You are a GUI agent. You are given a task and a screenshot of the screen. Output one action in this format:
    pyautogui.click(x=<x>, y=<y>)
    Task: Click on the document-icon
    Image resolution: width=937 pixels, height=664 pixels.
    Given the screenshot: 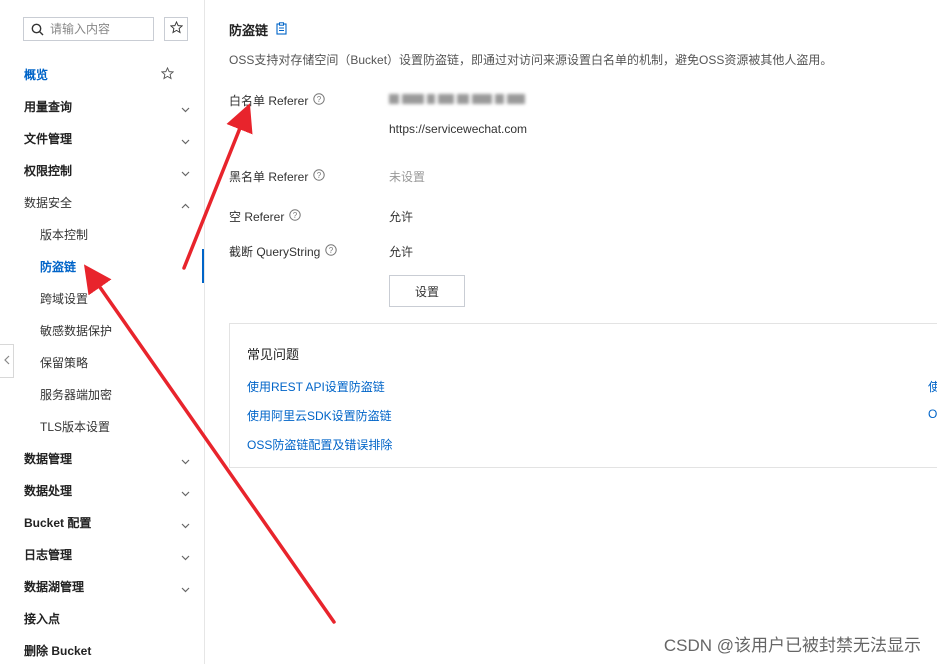 What is the action you would take?
    pyautogui.click(x=281, y=29)
    